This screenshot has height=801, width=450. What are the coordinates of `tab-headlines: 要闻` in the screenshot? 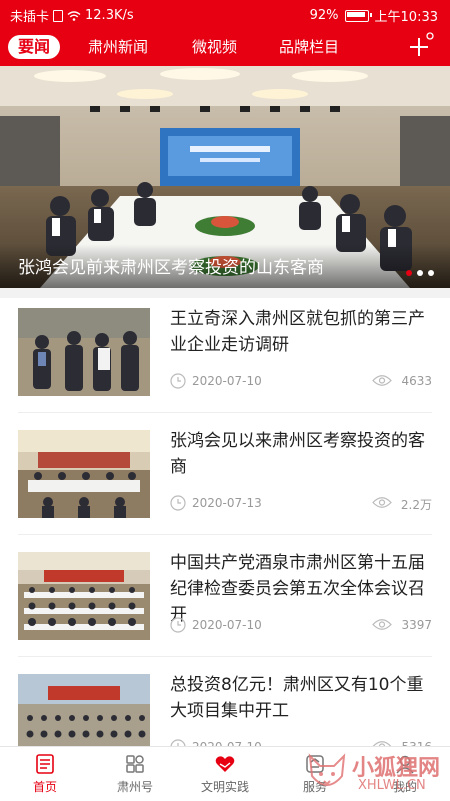 It's located at (34, 47).